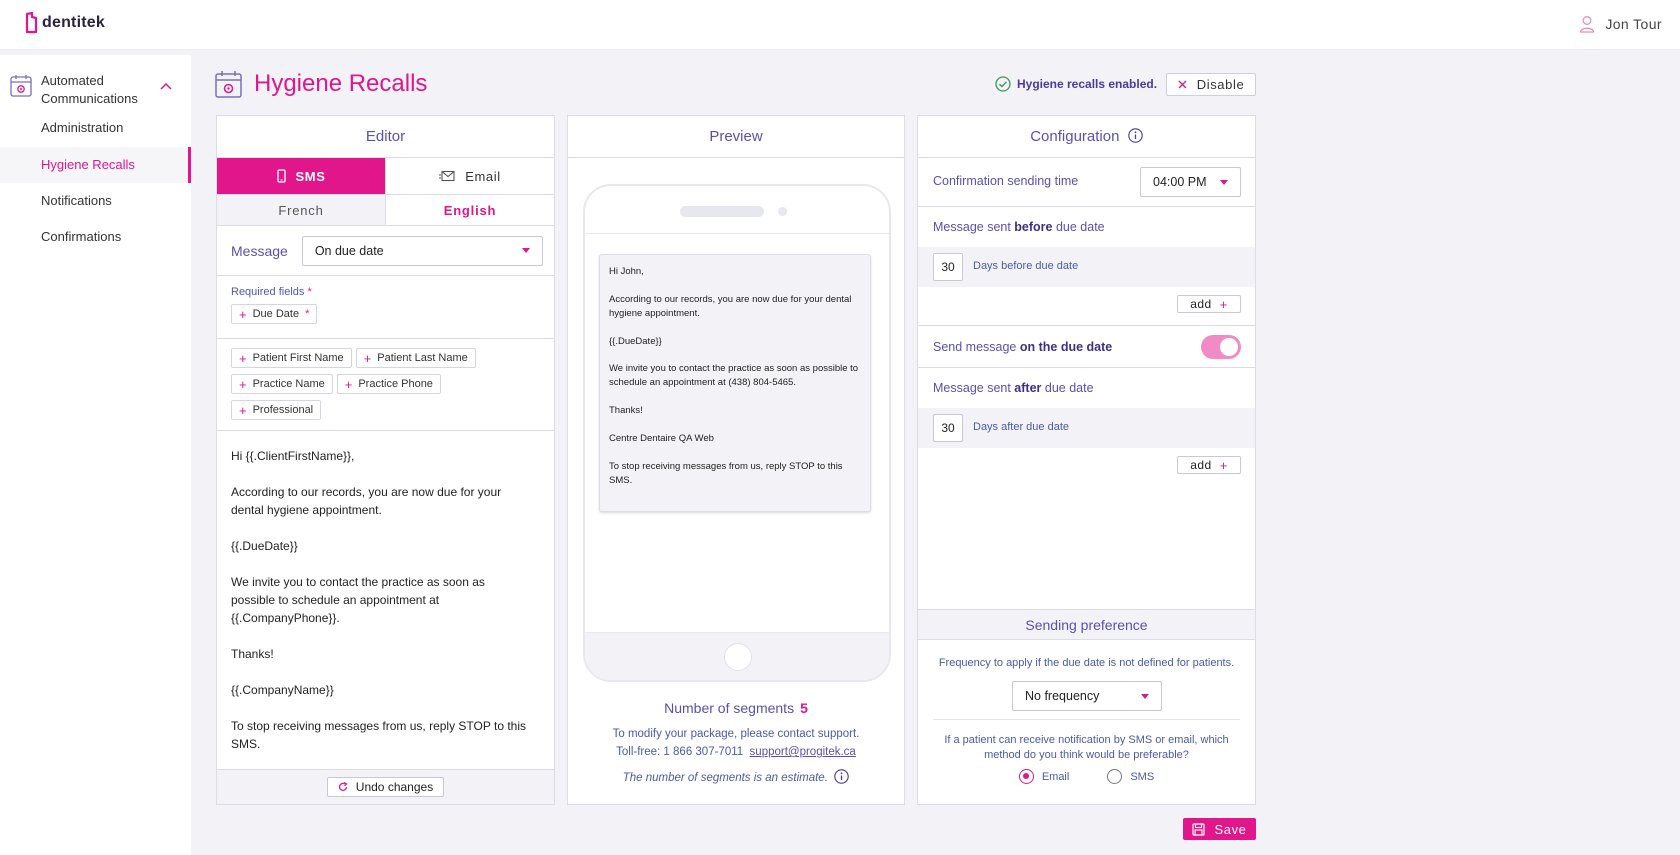 This screenshot has height=855, width=1680. I want to click on sending-time-row: Confirmation sending time 04:00 PM, so click(1086, 182).